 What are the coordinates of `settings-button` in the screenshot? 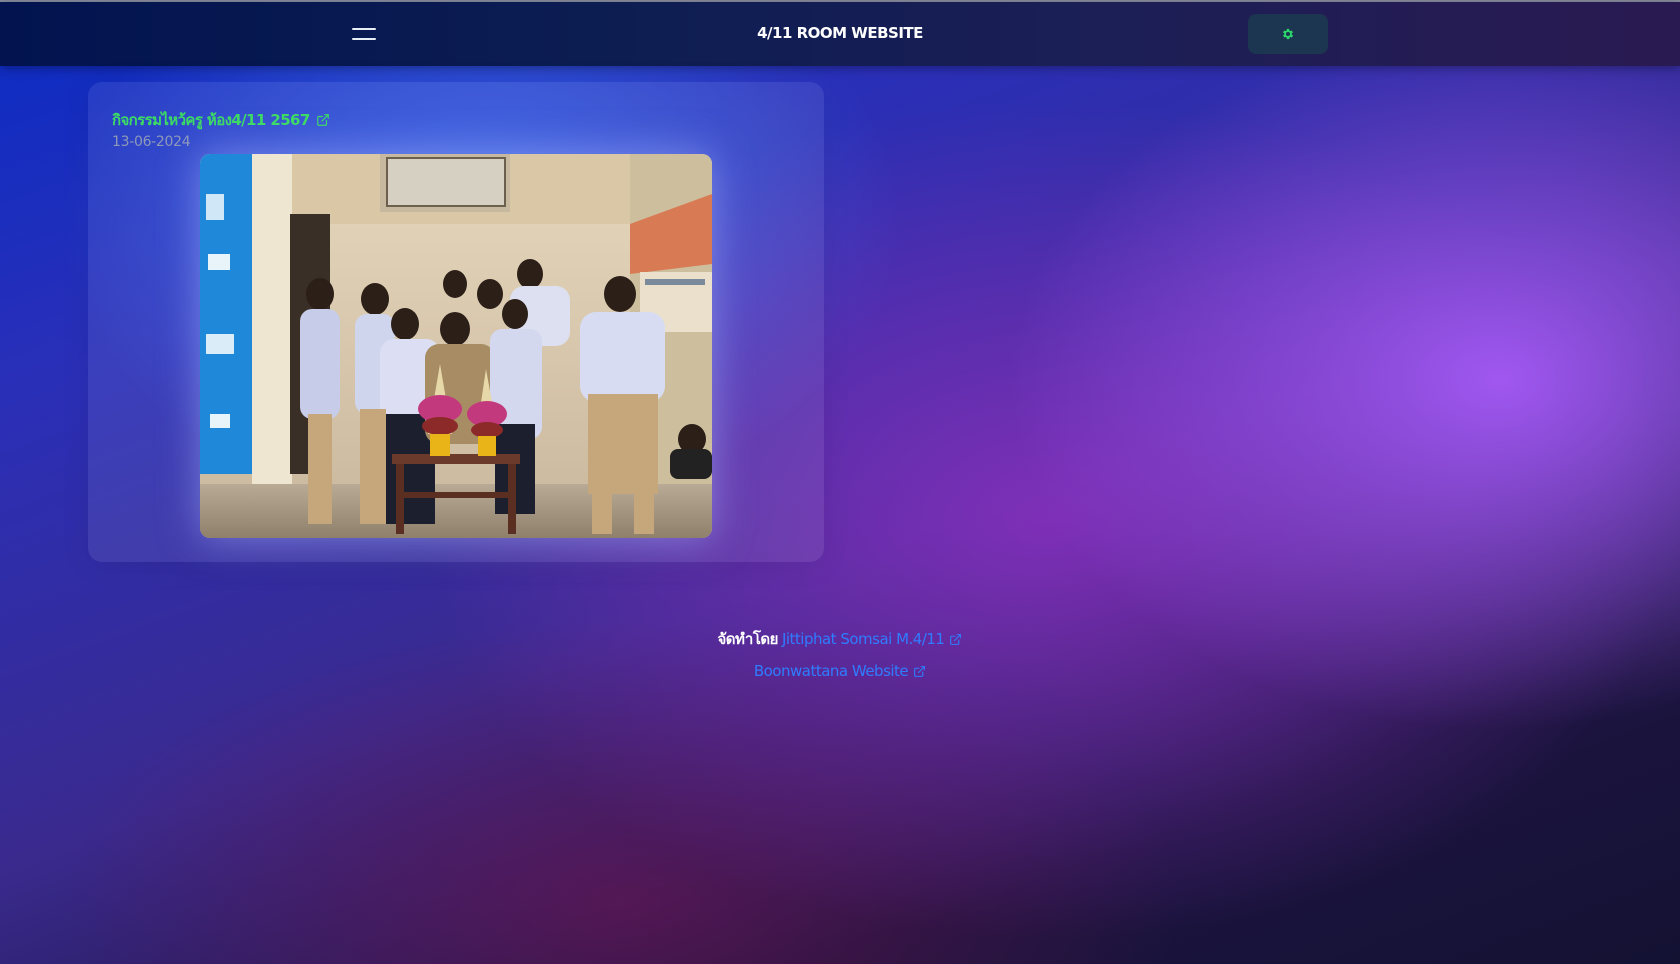 It's located at (1288, 34).